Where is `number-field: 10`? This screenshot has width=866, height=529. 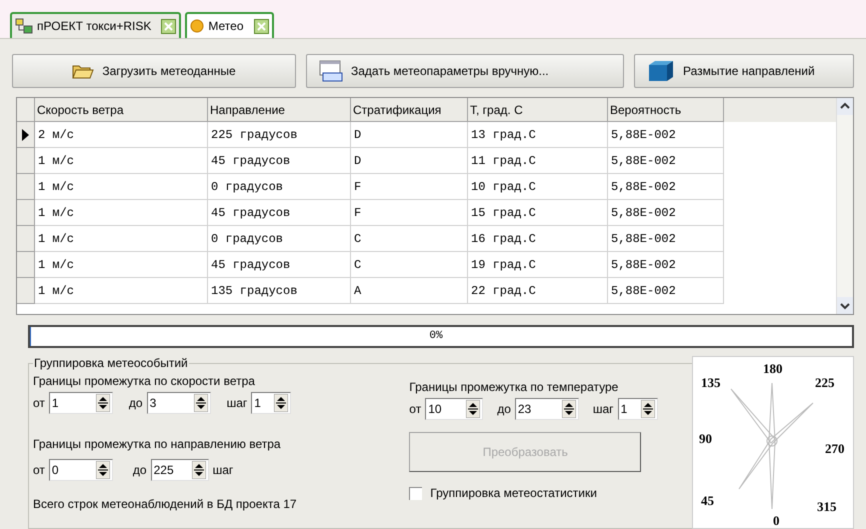 number-field: 10 is located at coordinates (454, 409).